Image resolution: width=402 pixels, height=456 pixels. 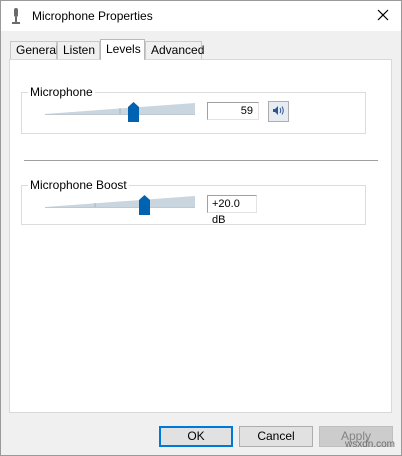 I want to click on separator-line, so click(x=201, y=160).